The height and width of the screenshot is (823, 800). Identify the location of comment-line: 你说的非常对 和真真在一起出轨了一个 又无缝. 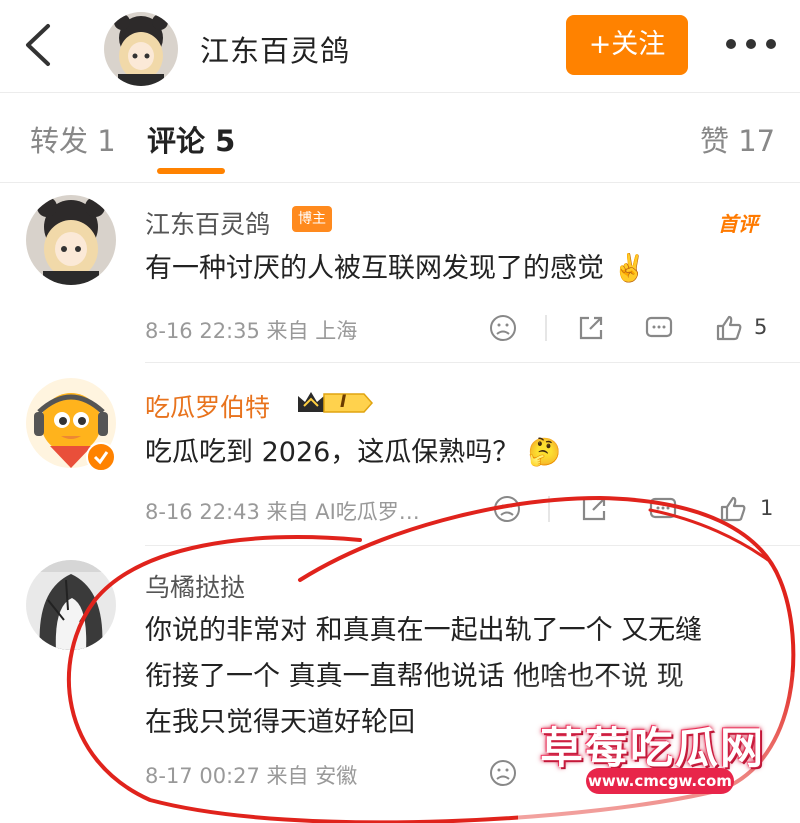
(424, 630).